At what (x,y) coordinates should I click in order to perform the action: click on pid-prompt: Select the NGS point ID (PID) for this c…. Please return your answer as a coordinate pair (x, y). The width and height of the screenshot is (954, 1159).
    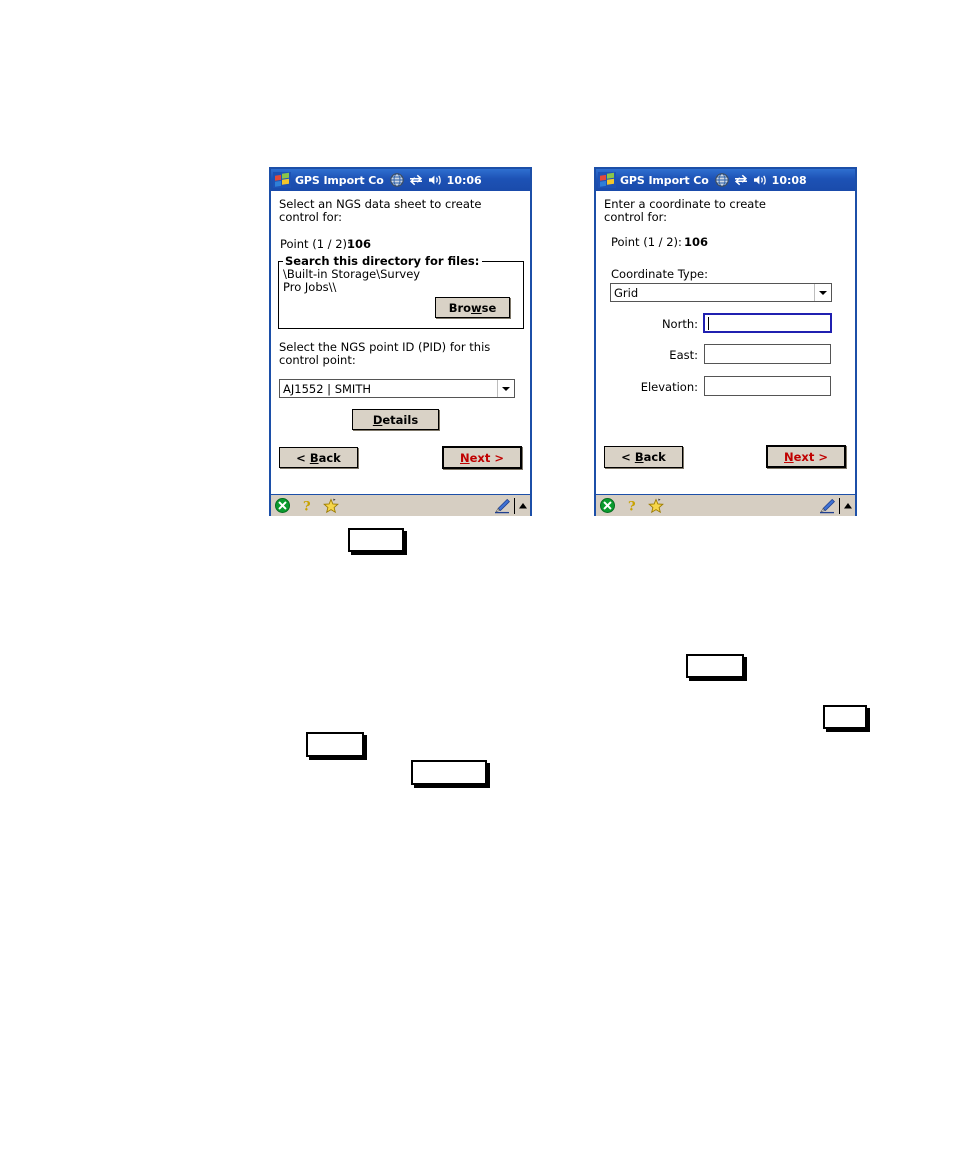
    Looking at the image, I should click on (385, 353).